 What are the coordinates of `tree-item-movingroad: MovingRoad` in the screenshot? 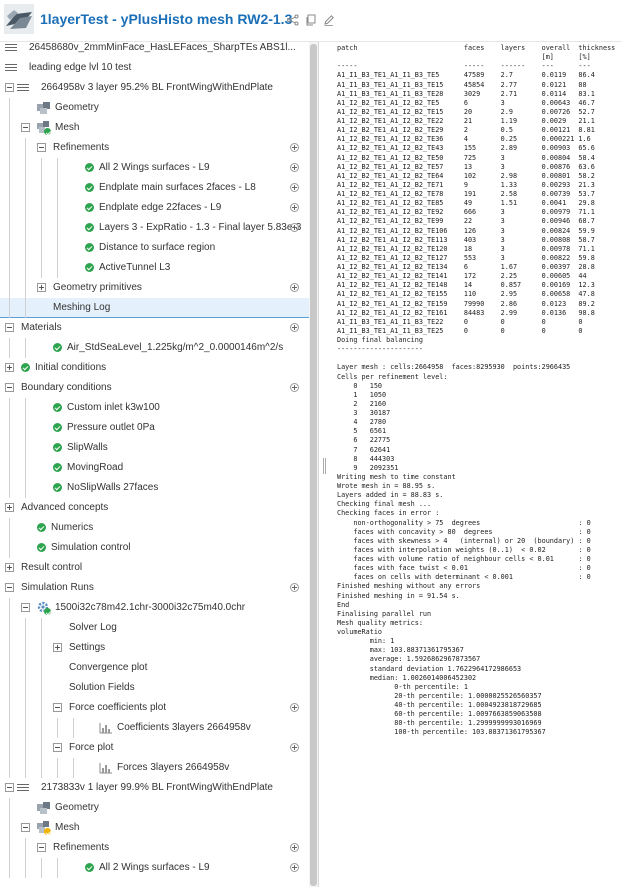 It's located at (154, 468).